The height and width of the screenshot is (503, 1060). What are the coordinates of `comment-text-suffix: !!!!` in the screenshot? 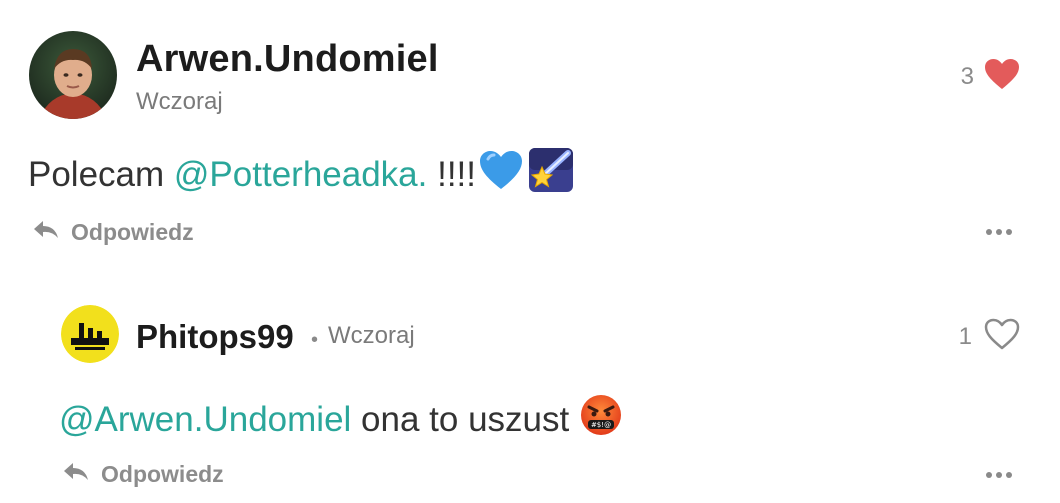 It's located at (451, 174).